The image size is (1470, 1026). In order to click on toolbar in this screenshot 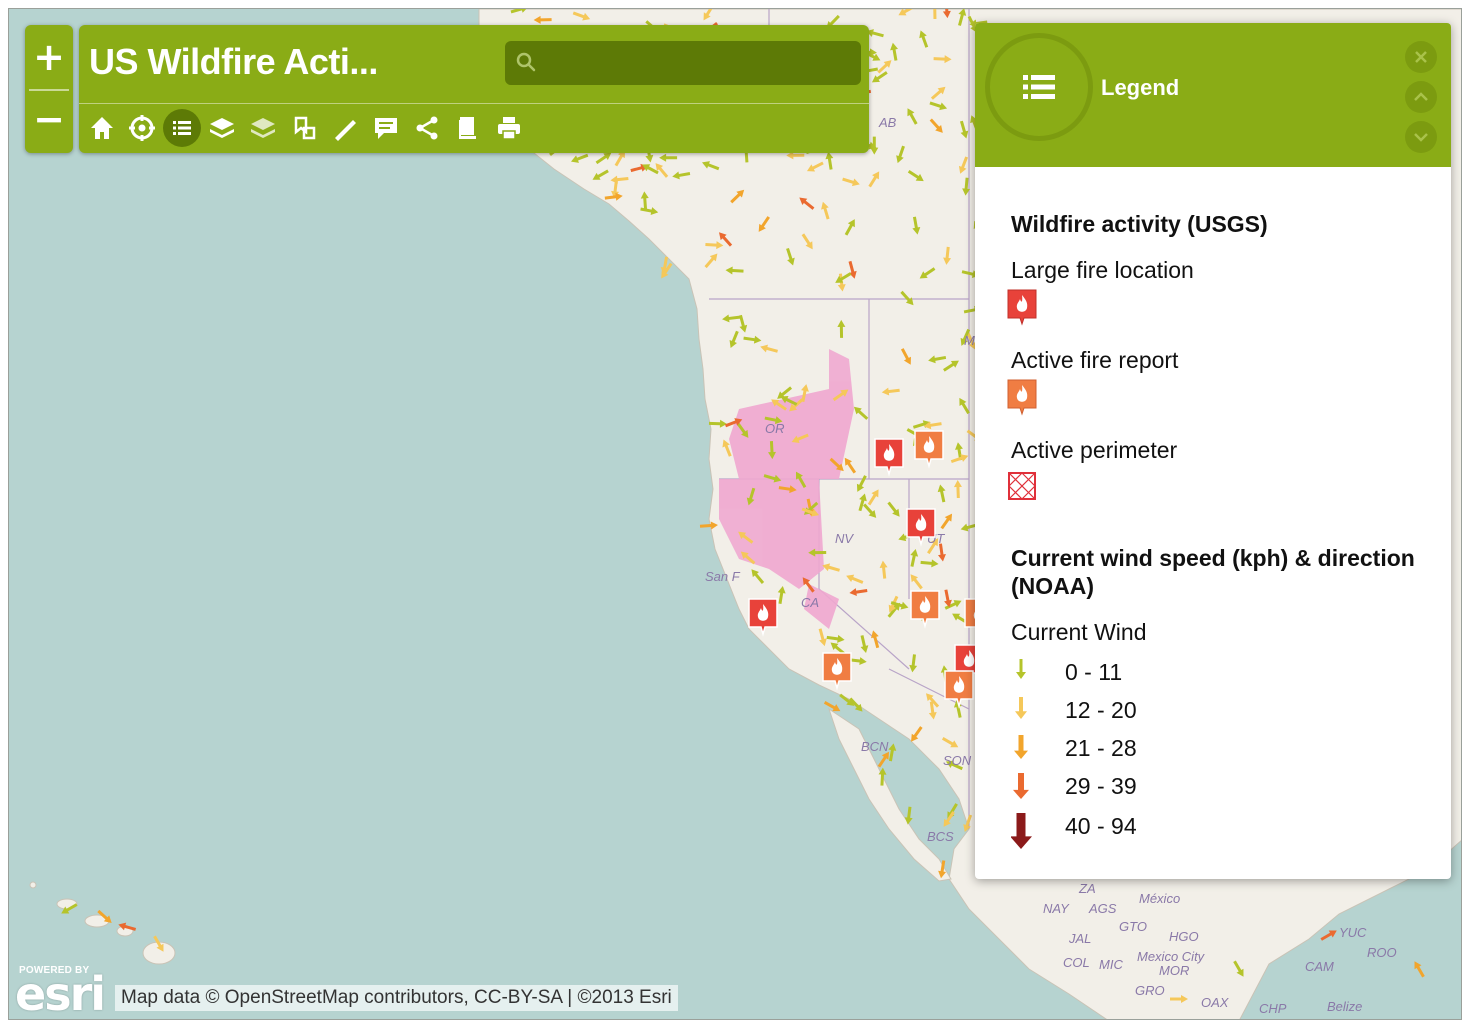, I will do `click(303, 129)`.